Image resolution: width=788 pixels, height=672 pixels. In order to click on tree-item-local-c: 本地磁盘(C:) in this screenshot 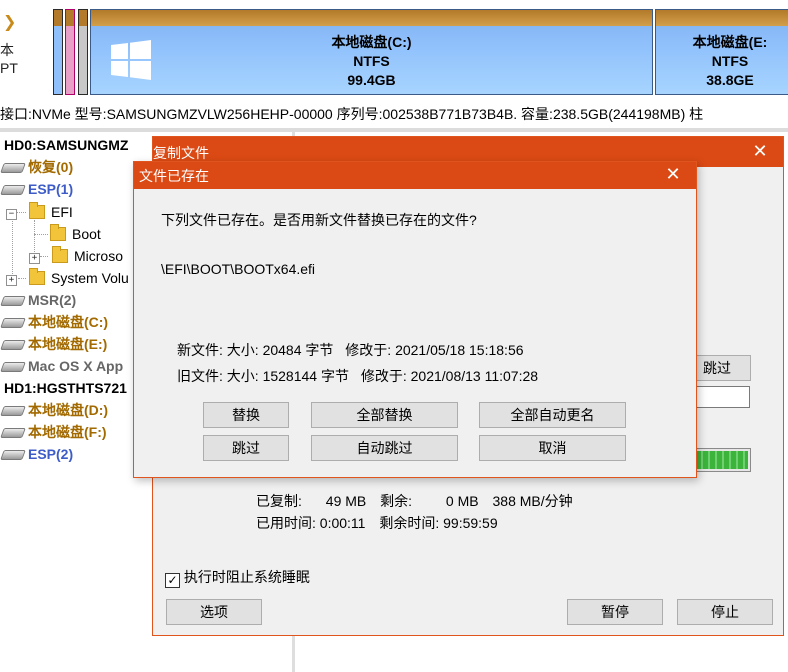, I will do `click(54, 322)`.